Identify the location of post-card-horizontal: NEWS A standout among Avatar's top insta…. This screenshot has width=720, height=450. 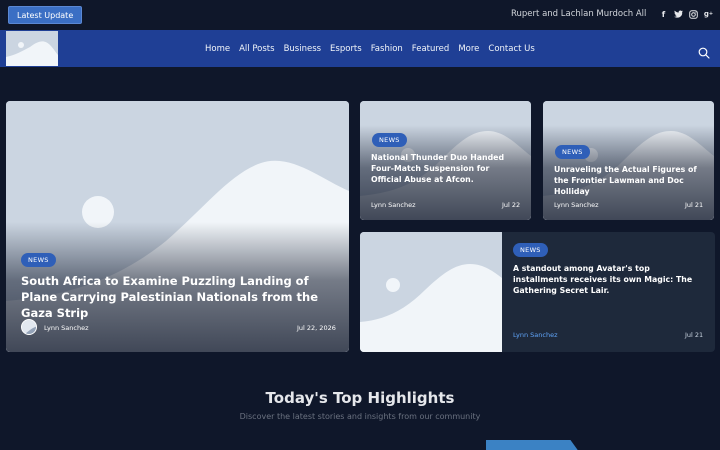
(537, 292).